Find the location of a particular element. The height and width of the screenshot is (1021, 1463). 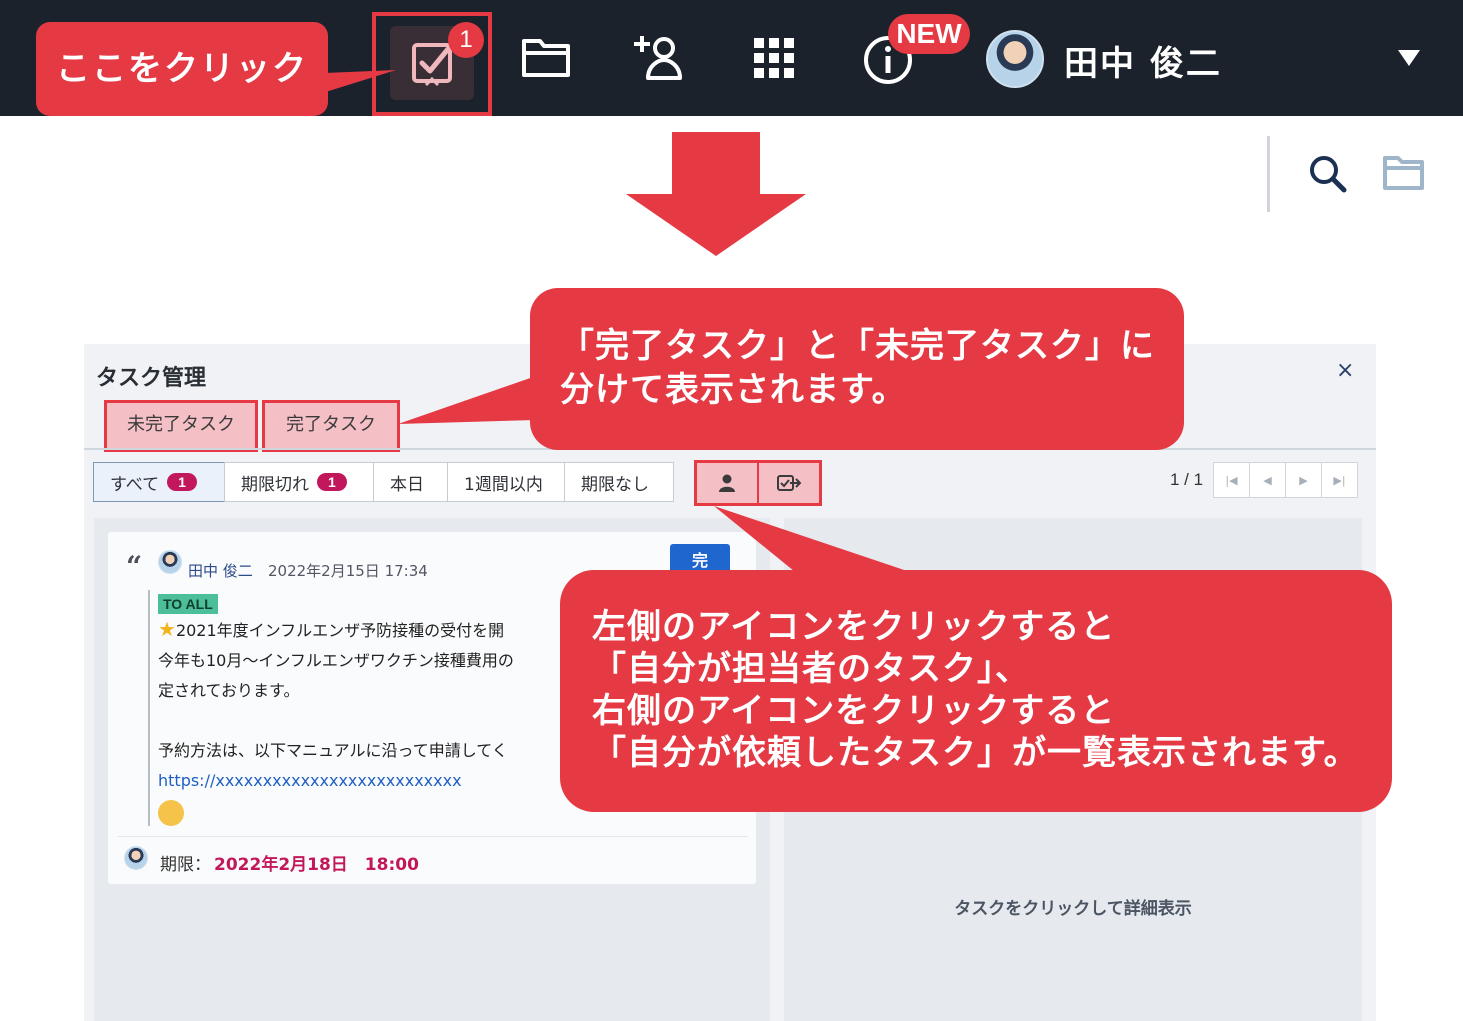

down-arrow-icon is located at coordinates (716, 194).